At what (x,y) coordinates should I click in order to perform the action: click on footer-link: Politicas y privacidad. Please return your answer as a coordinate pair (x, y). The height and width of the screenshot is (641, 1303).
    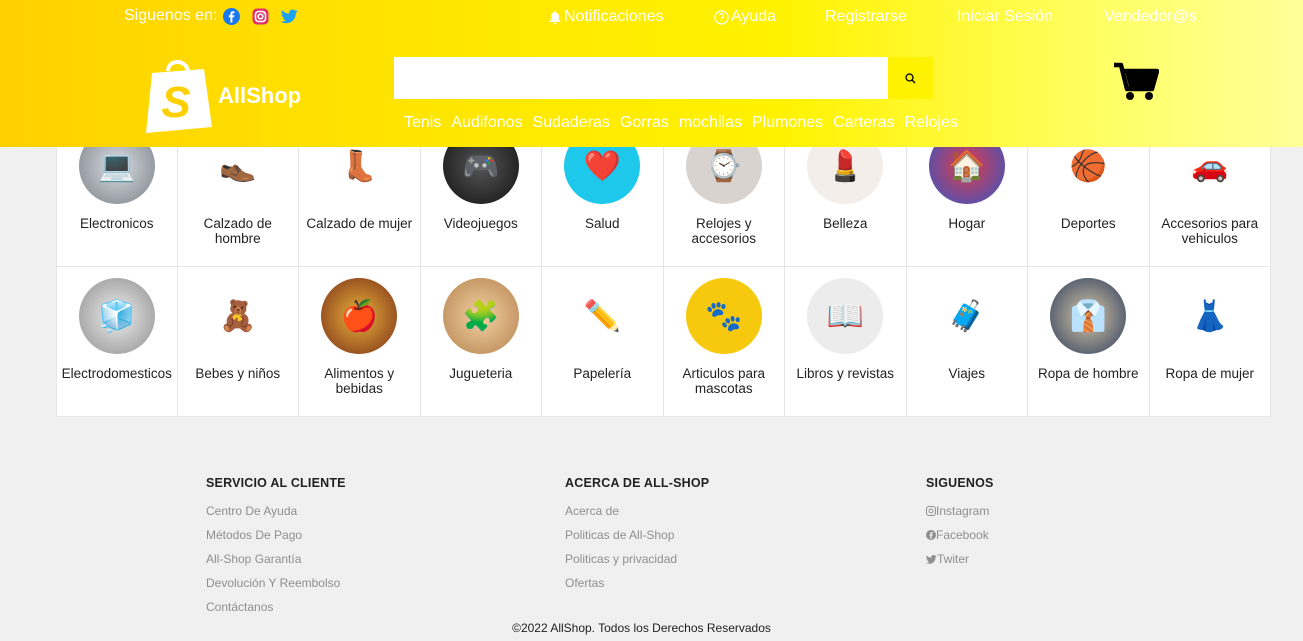
    Looking at the image, I should click on (637, 559).